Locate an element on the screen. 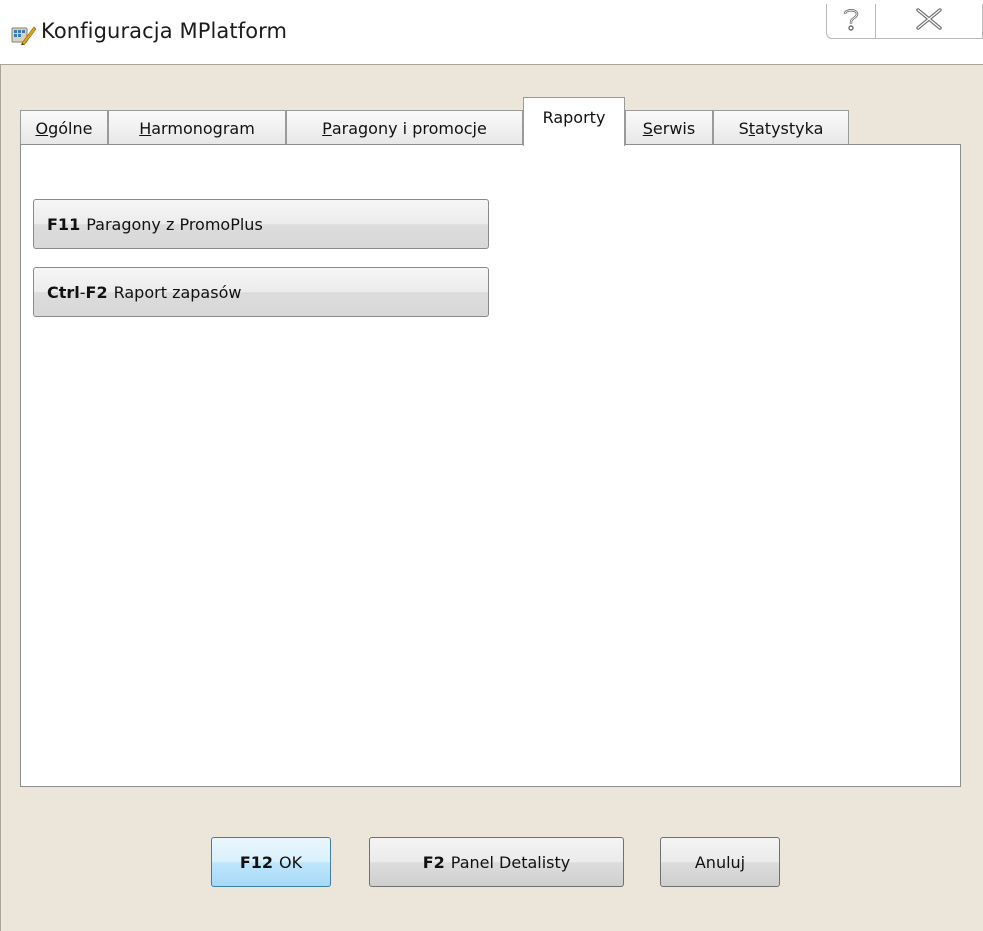 The width and height of the screenshot is (983, 931). tab-accel: P is located at coordinates (327, 128).